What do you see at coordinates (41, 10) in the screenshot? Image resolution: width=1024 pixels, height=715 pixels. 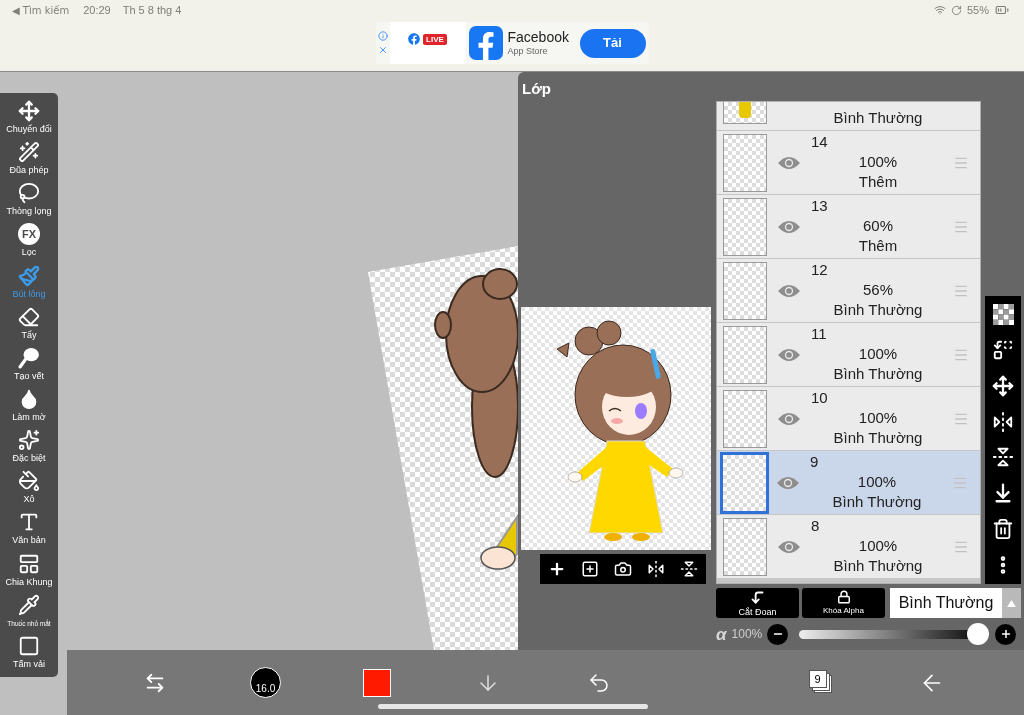 I see `back-link: ◀ Tìm kiếm` at bounding box center [41, 10].